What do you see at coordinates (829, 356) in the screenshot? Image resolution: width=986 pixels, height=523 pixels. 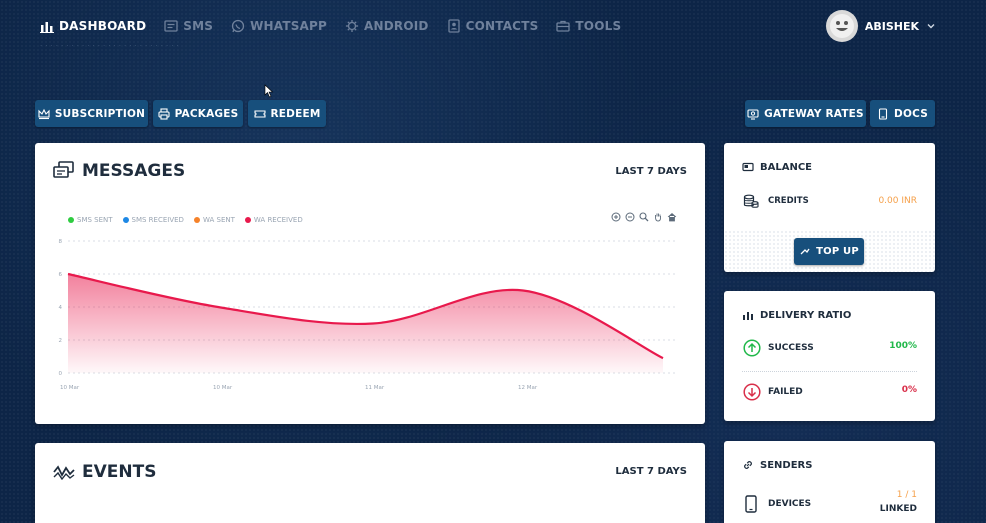 I see `delivery-ratio-card: DELIVERY RATIO SUCCESS 100% FAILED 0%` at bounding box center [829, 356].